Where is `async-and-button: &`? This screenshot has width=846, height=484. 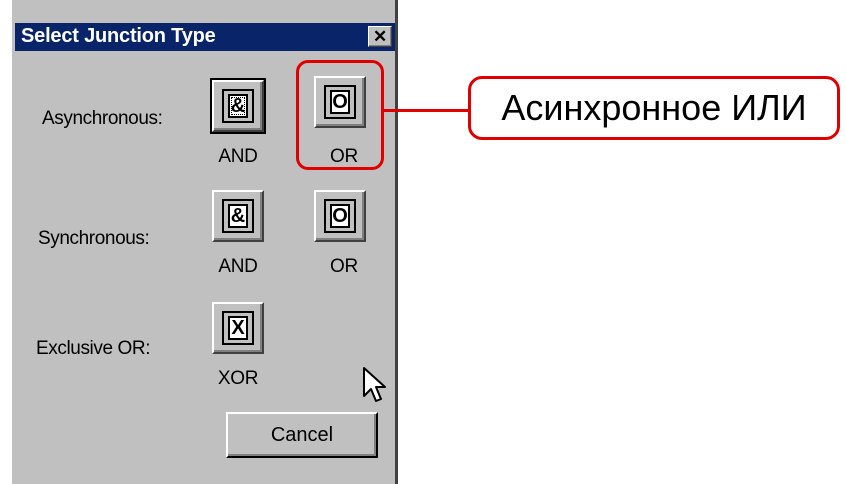 async-and-button: & is located at coordinates (238, 106).